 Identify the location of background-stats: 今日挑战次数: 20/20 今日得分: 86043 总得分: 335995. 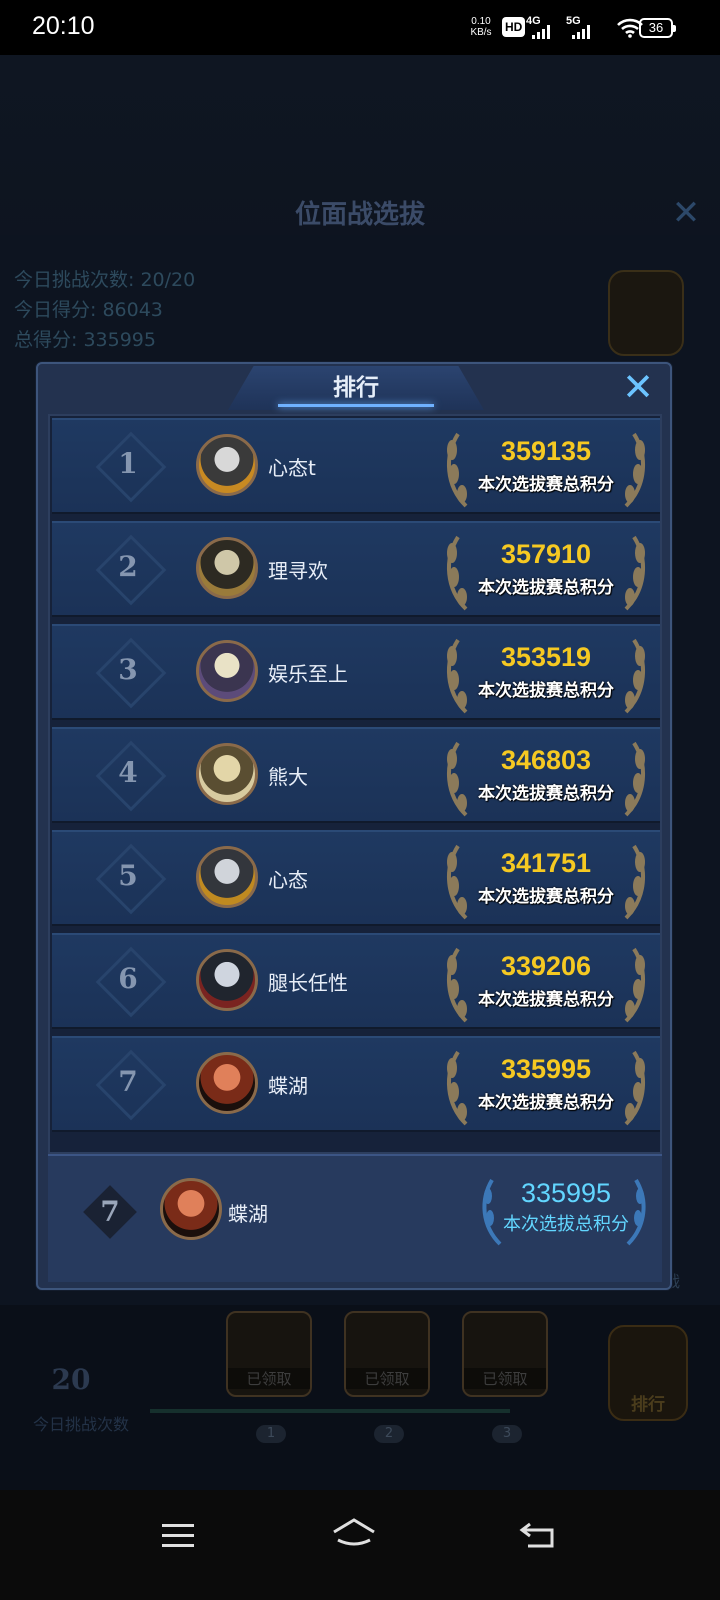
(104, 310).